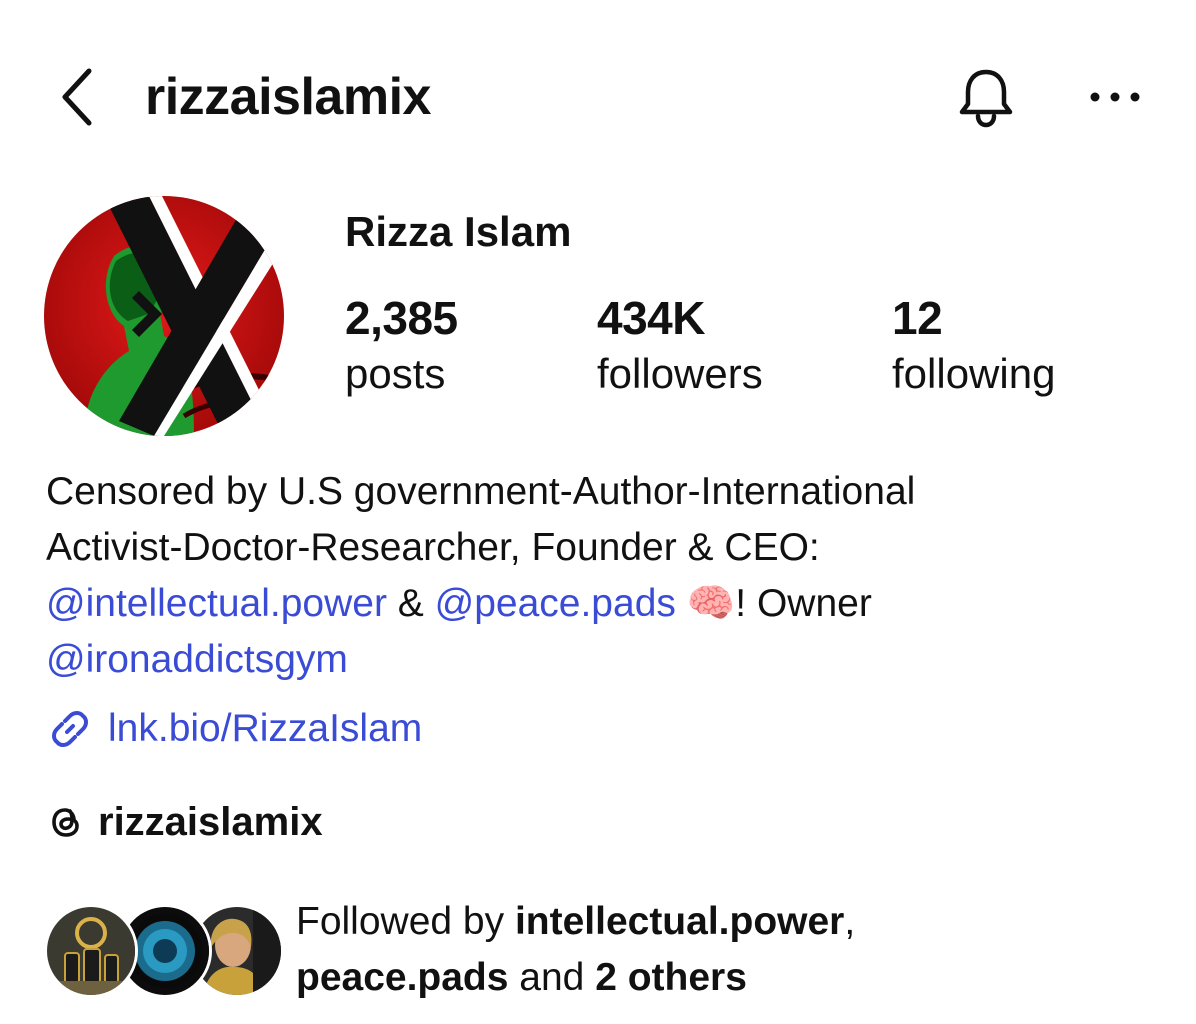 The image size is (1196, 1024). What do you see at coordinates (555, 603) in the screenshot?
I see `mention-peace-pads: @peace.pads` at bounding box center [555, 603].